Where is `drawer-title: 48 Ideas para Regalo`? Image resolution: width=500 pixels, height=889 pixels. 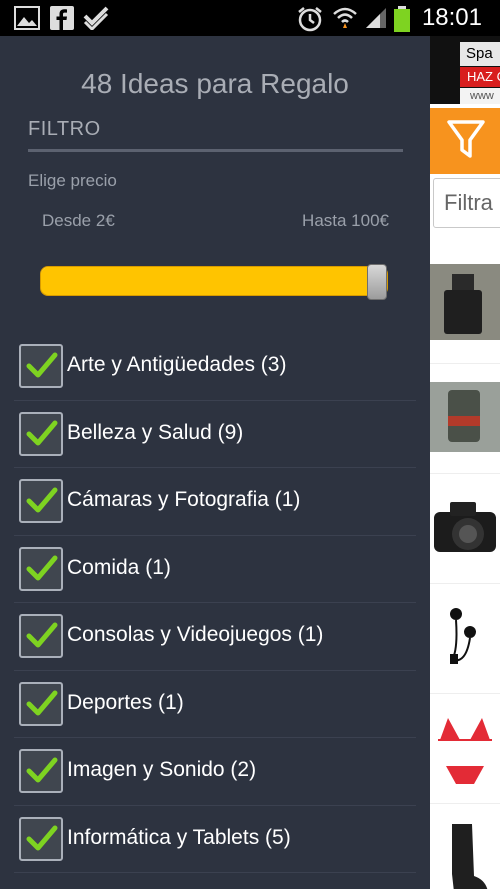
drawer-title: 48 Ideas para Regalo is located at coordinates (215, 83).